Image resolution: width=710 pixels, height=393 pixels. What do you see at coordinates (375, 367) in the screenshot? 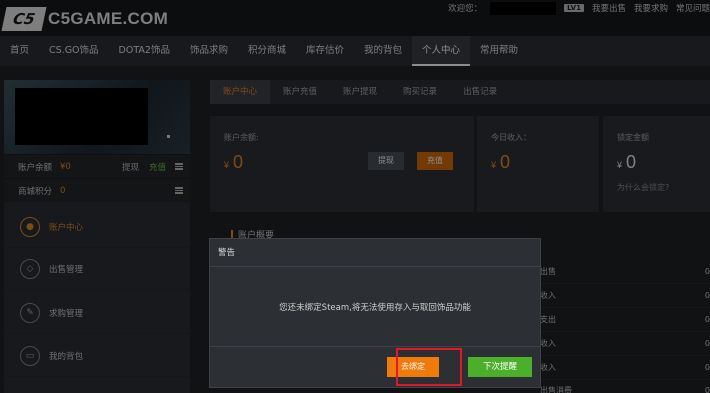
I see `dialog-footer: 去绑定 下次提醒` at bounding box center [375, 367].